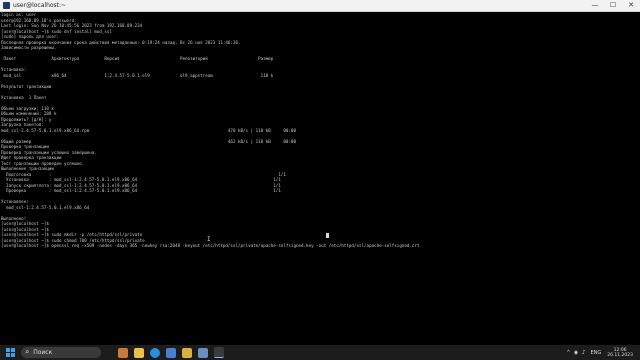 The image size is (640, 360). I want to click on edge-icon, so click(155, 352).